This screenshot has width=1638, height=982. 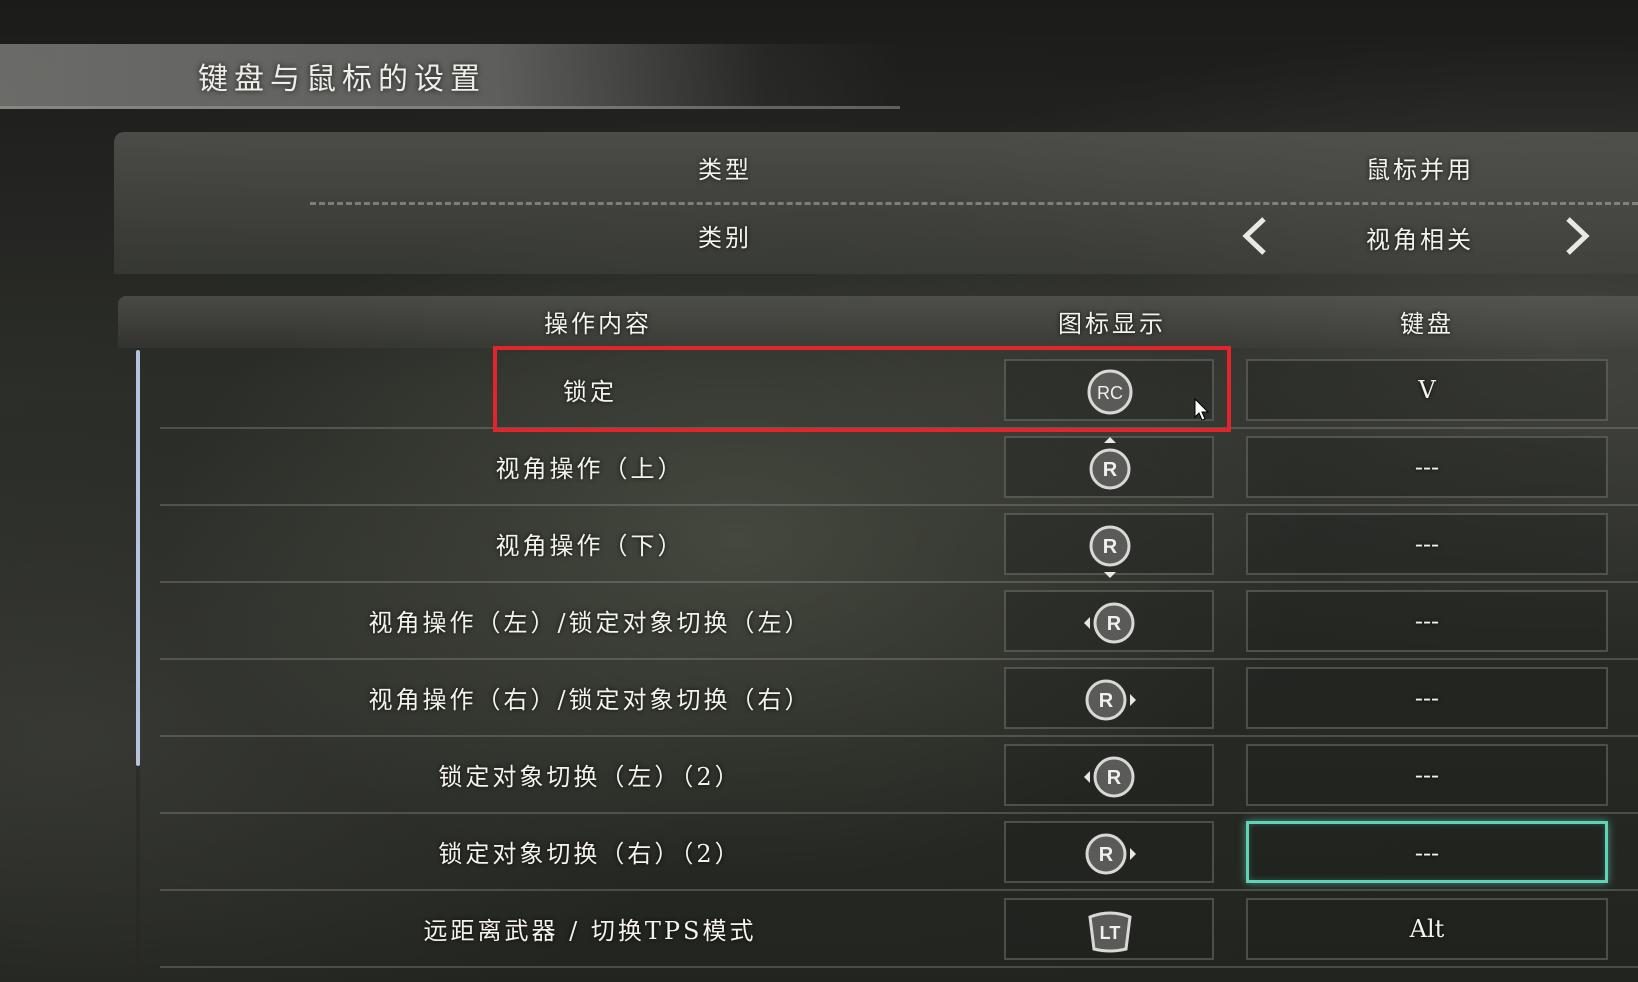 I want to click on action-label: 视角操作（左）/锁定对象切换（左）, so click(x=590, y=623).